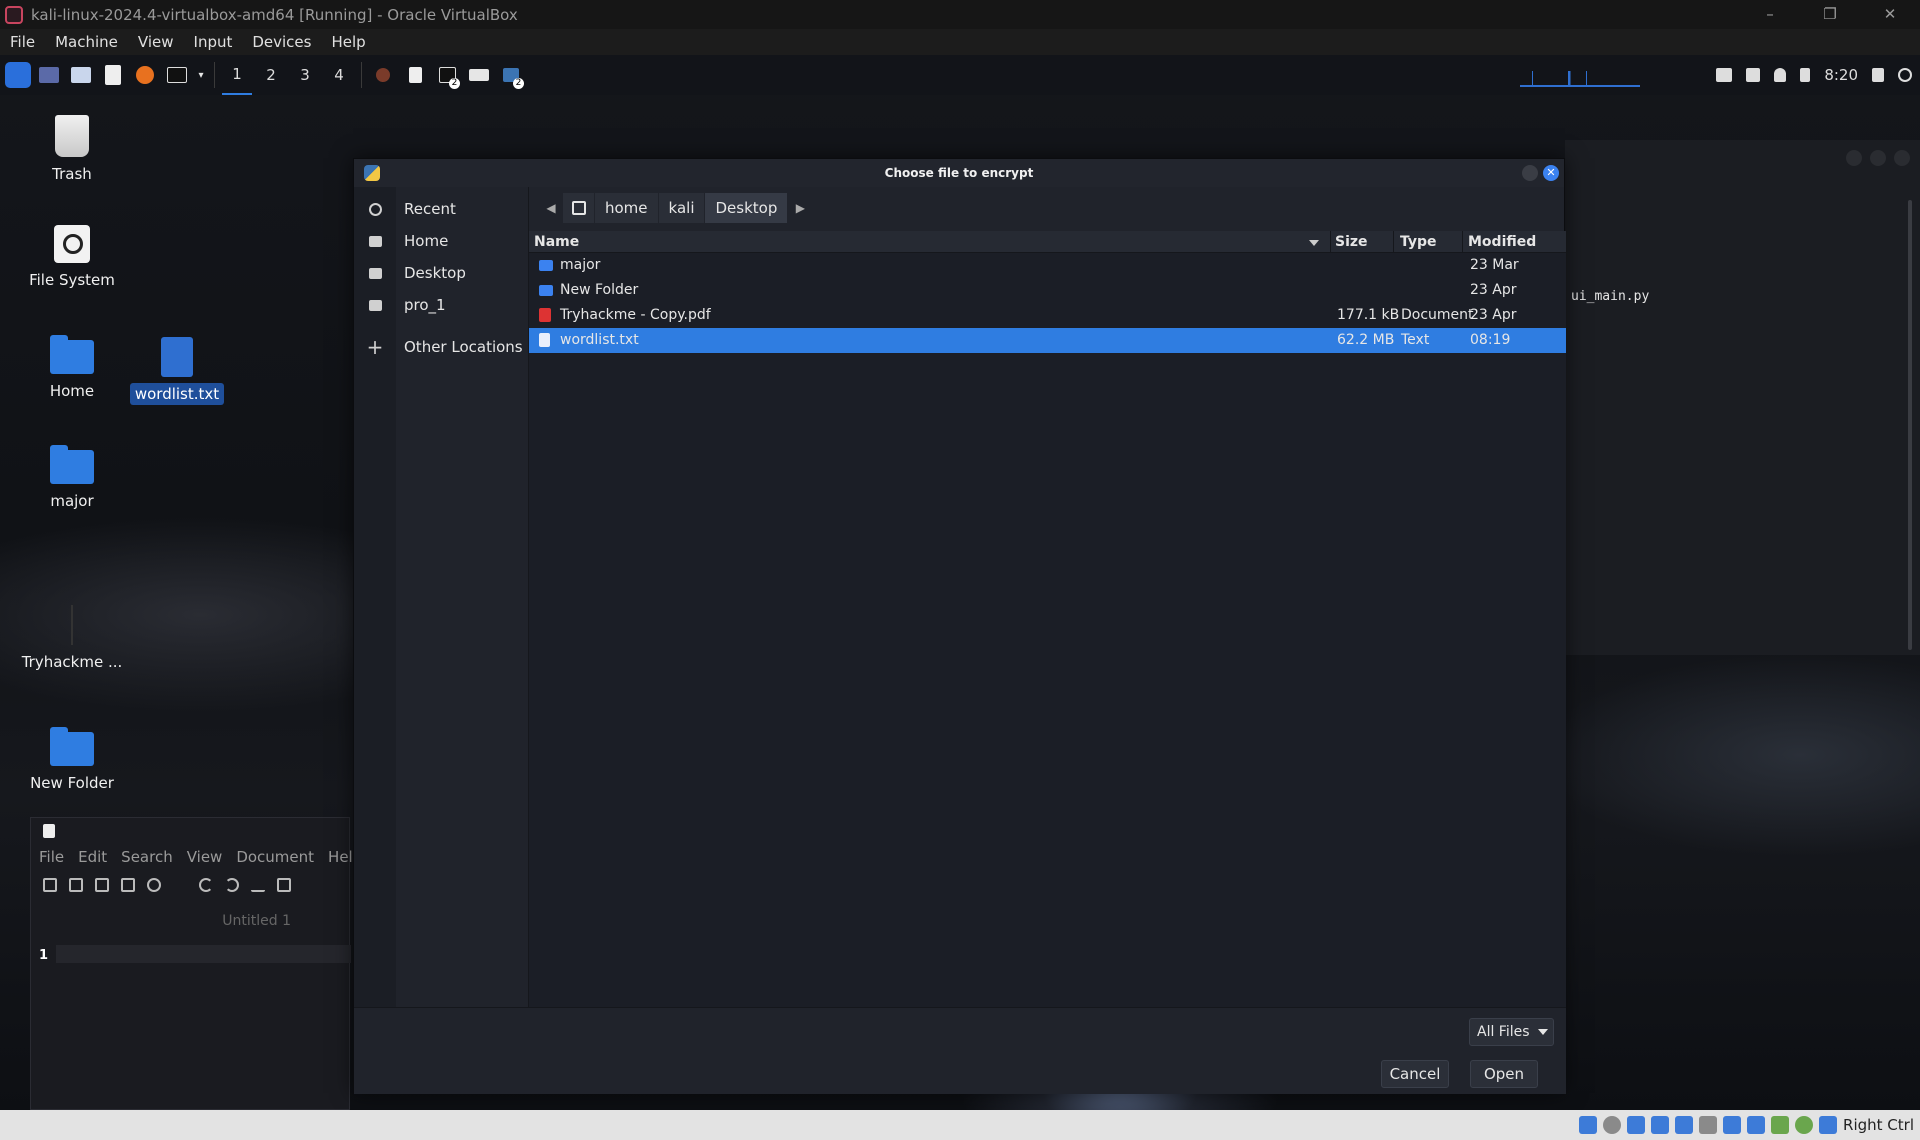 The width and height of the screenshot is (1920, 1140). What do you see at coordinates (1551, 173) in the screenshot?
I see `dialog-close-button: ✕` at bounding box center [1551, 173].